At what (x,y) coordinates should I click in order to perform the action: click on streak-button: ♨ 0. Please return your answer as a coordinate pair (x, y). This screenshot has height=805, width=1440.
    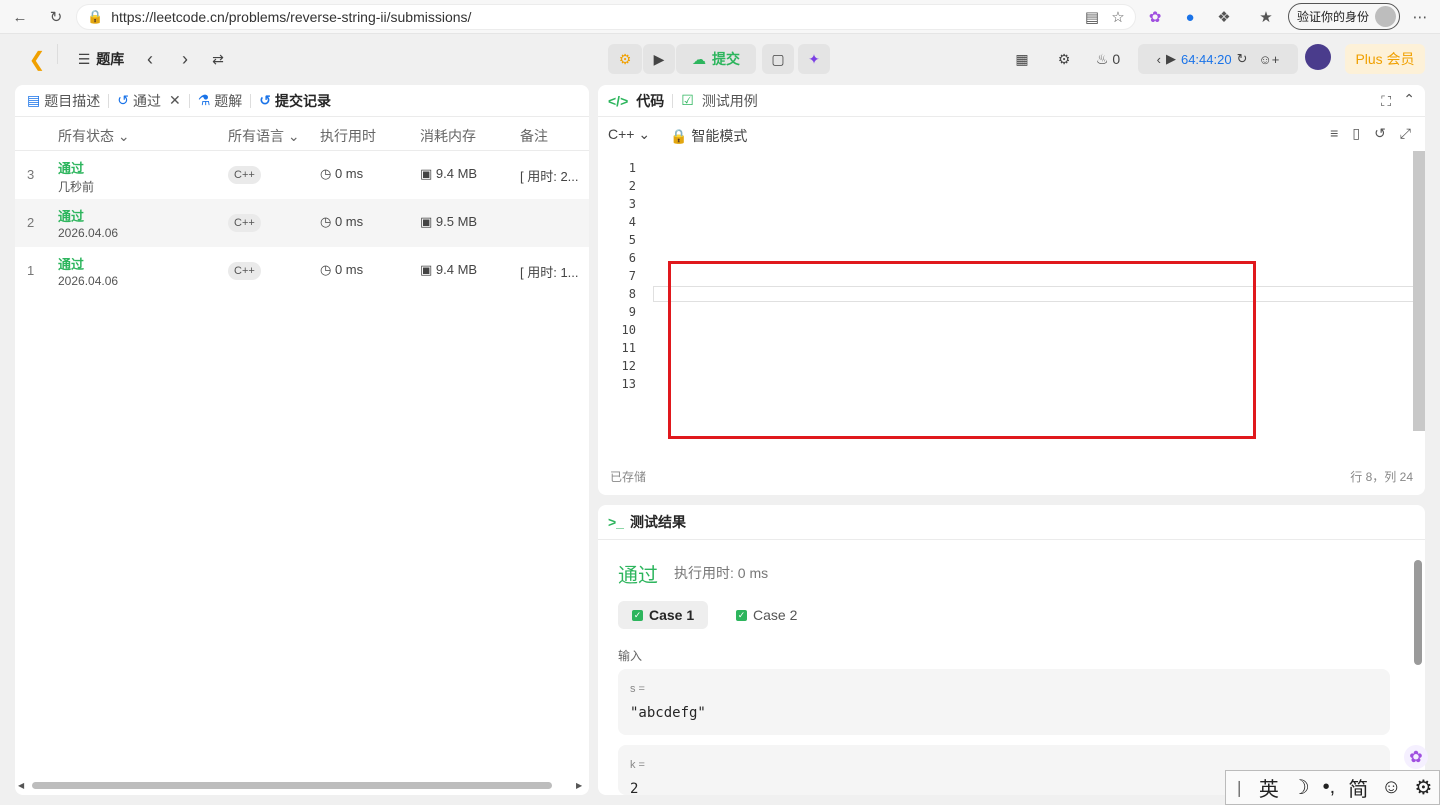
    Looking at the image, I should click on (1108, 59).